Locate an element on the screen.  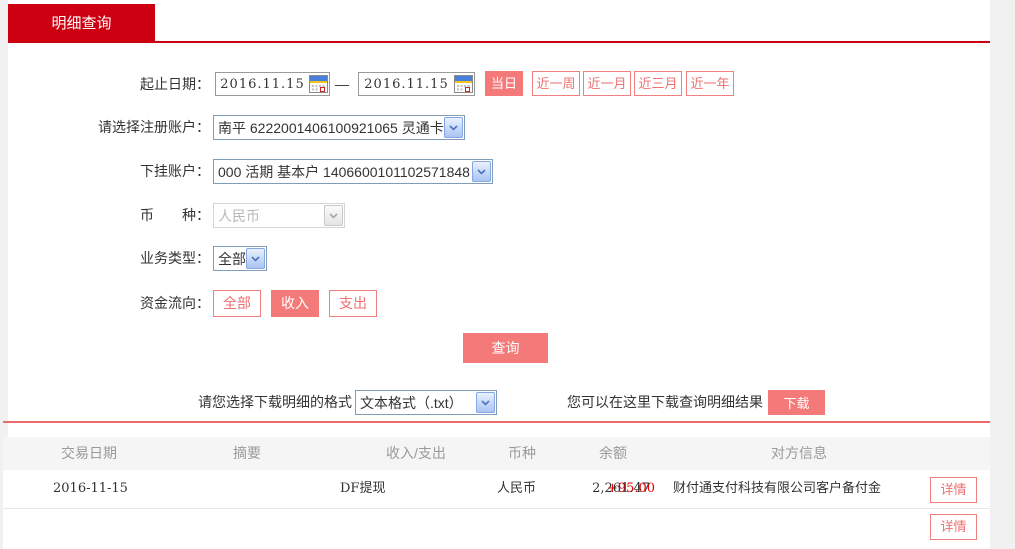
end-date-input: 2016.11.15 is located at coordinates (416, 84).